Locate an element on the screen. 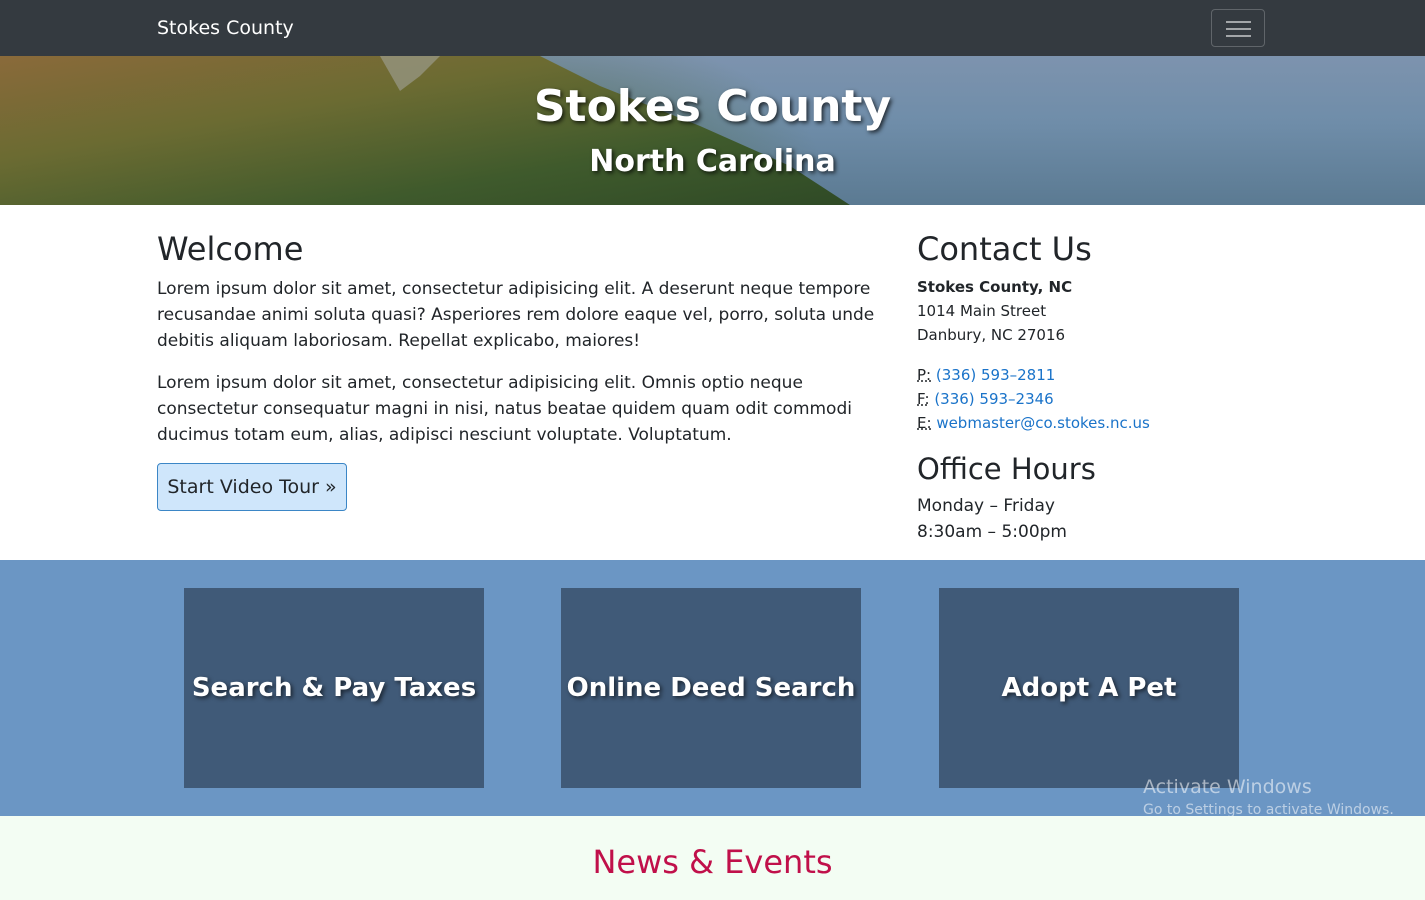 The image size is (1425, 900). phone-label: P: is located at coordinates (924, 375).